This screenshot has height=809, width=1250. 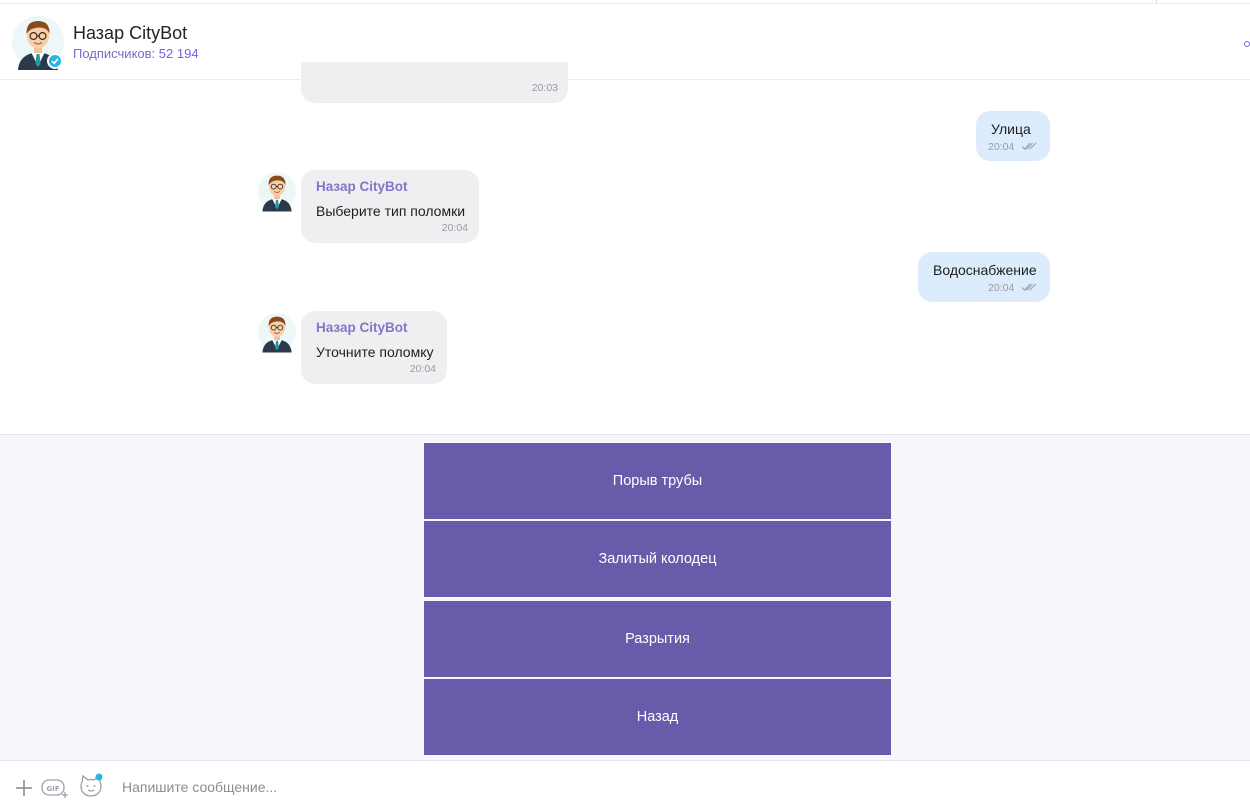 What do you see at coordinates (24, 788) in the screenshot?
I see `plus-icon` at bounding box center [24, 788].